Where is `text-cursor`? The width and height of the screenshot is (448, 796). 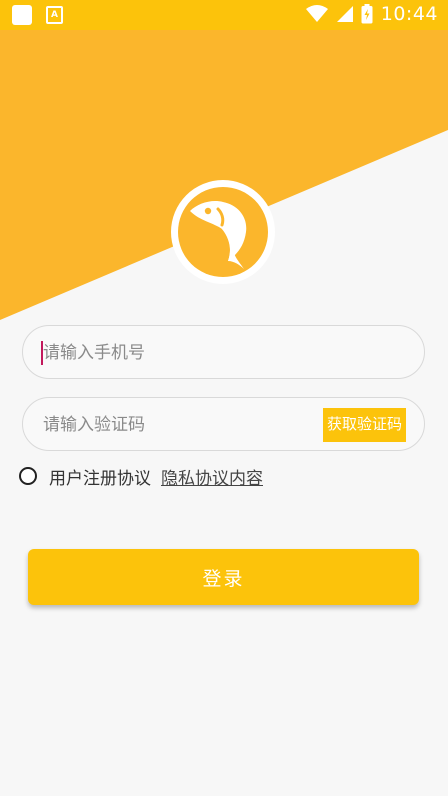
text-cursor is located at coordinates (42, 353).